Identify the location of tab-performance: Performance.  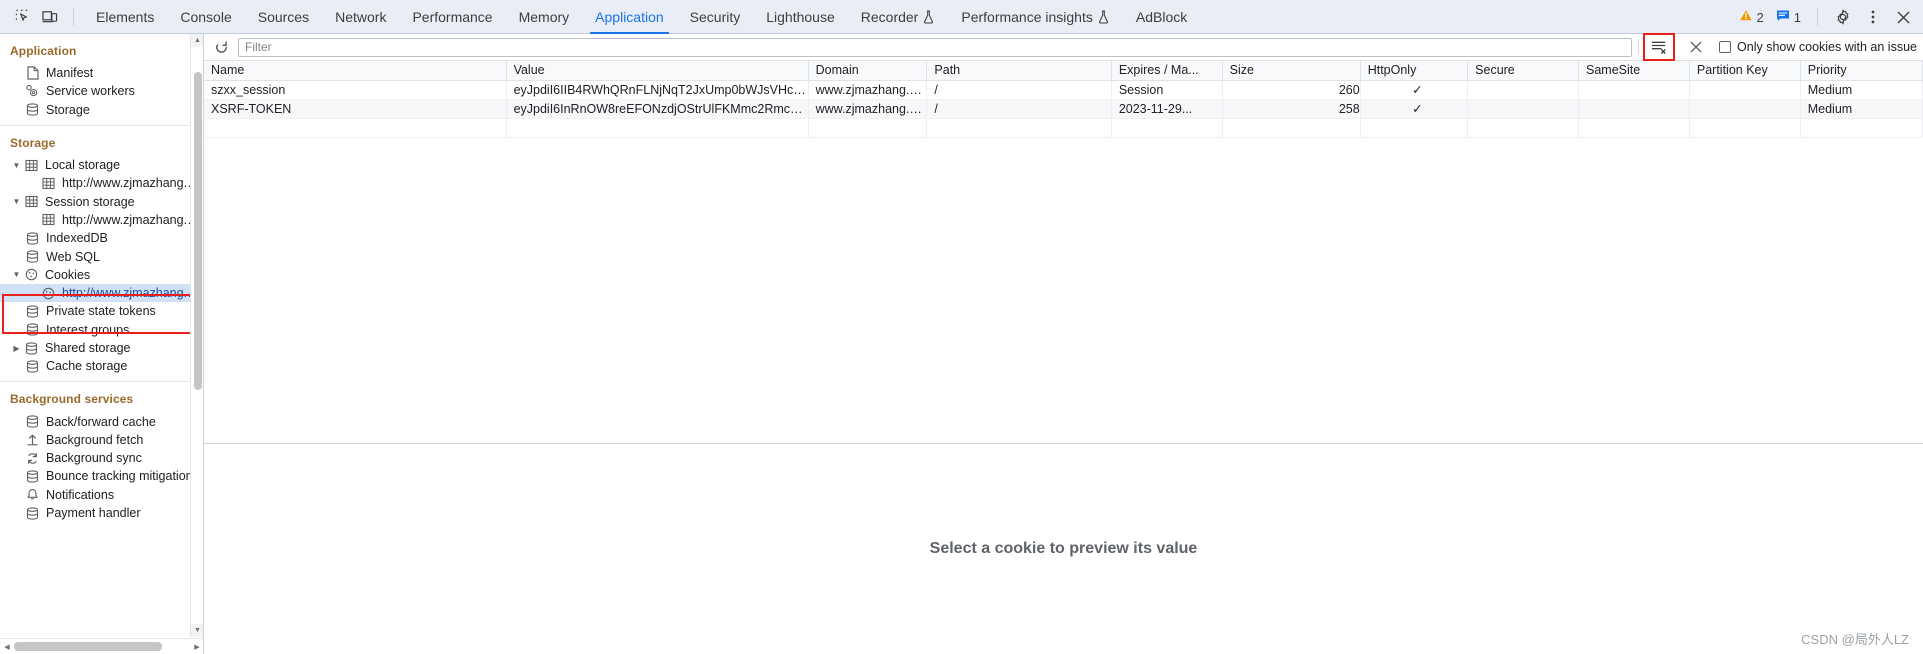
(452, 17).